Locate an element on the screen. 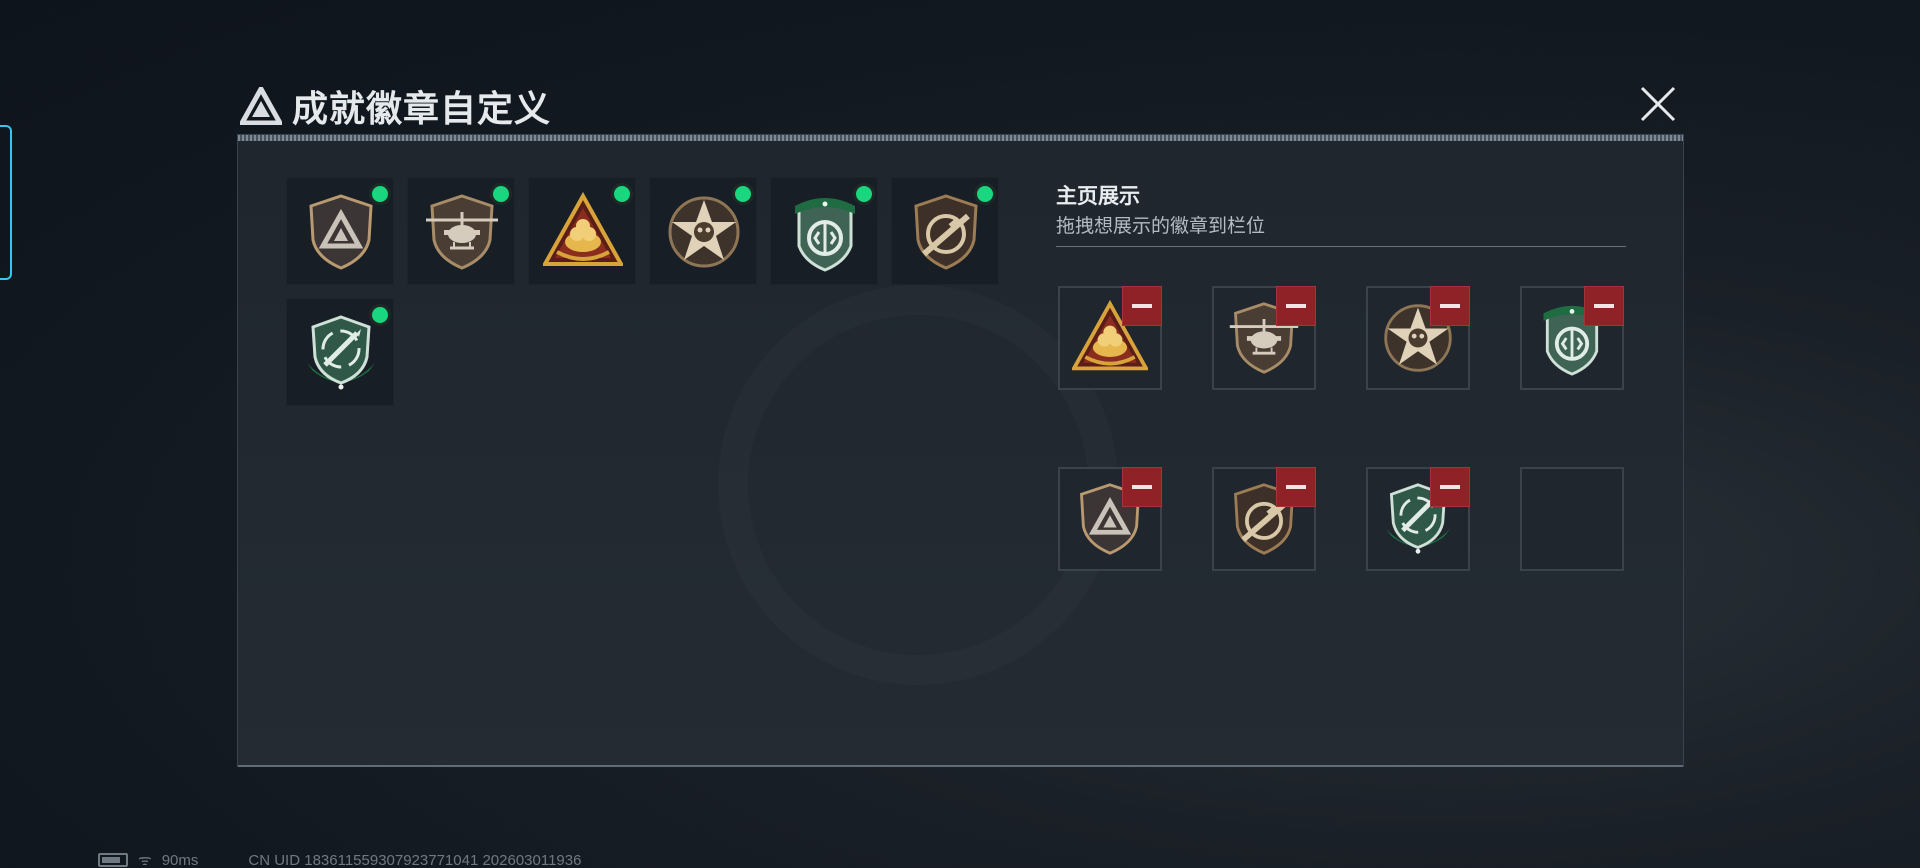 This screenshot has width=1920, height=868. ping-value: 90ms is located at coordinates (180, 859).